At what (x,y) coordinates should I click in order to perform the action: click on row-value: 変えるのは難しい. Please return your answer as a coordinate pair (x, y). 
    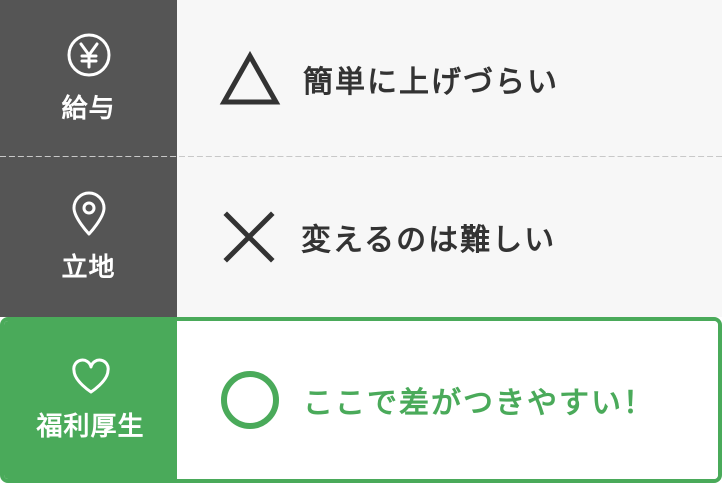
    Looking at the image, I should click on (429, 240).